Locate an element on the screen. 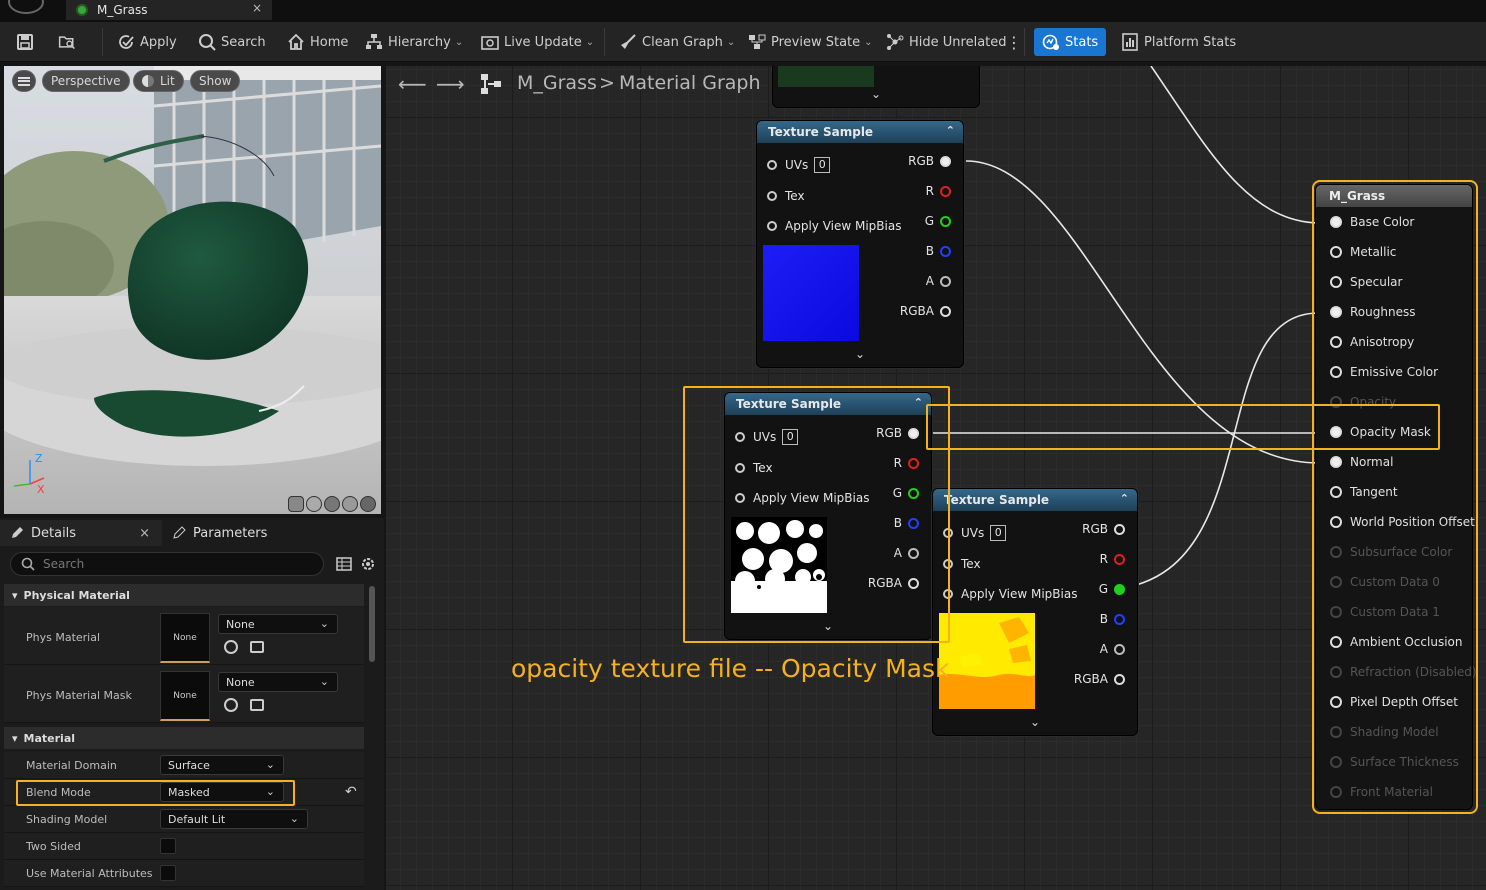  lit-button: Lit is located at coordinates (158, 81).